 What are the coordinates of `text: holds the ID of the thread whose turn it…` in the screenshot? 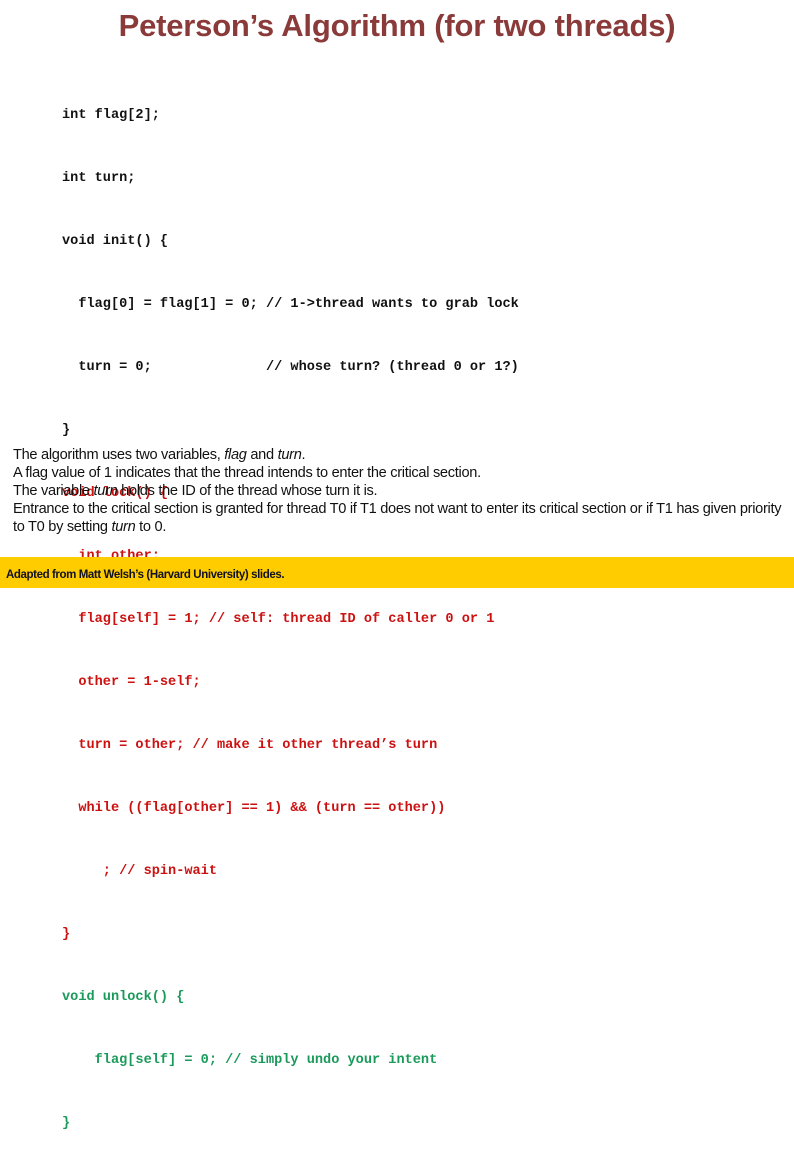 It's located at (247, 491).